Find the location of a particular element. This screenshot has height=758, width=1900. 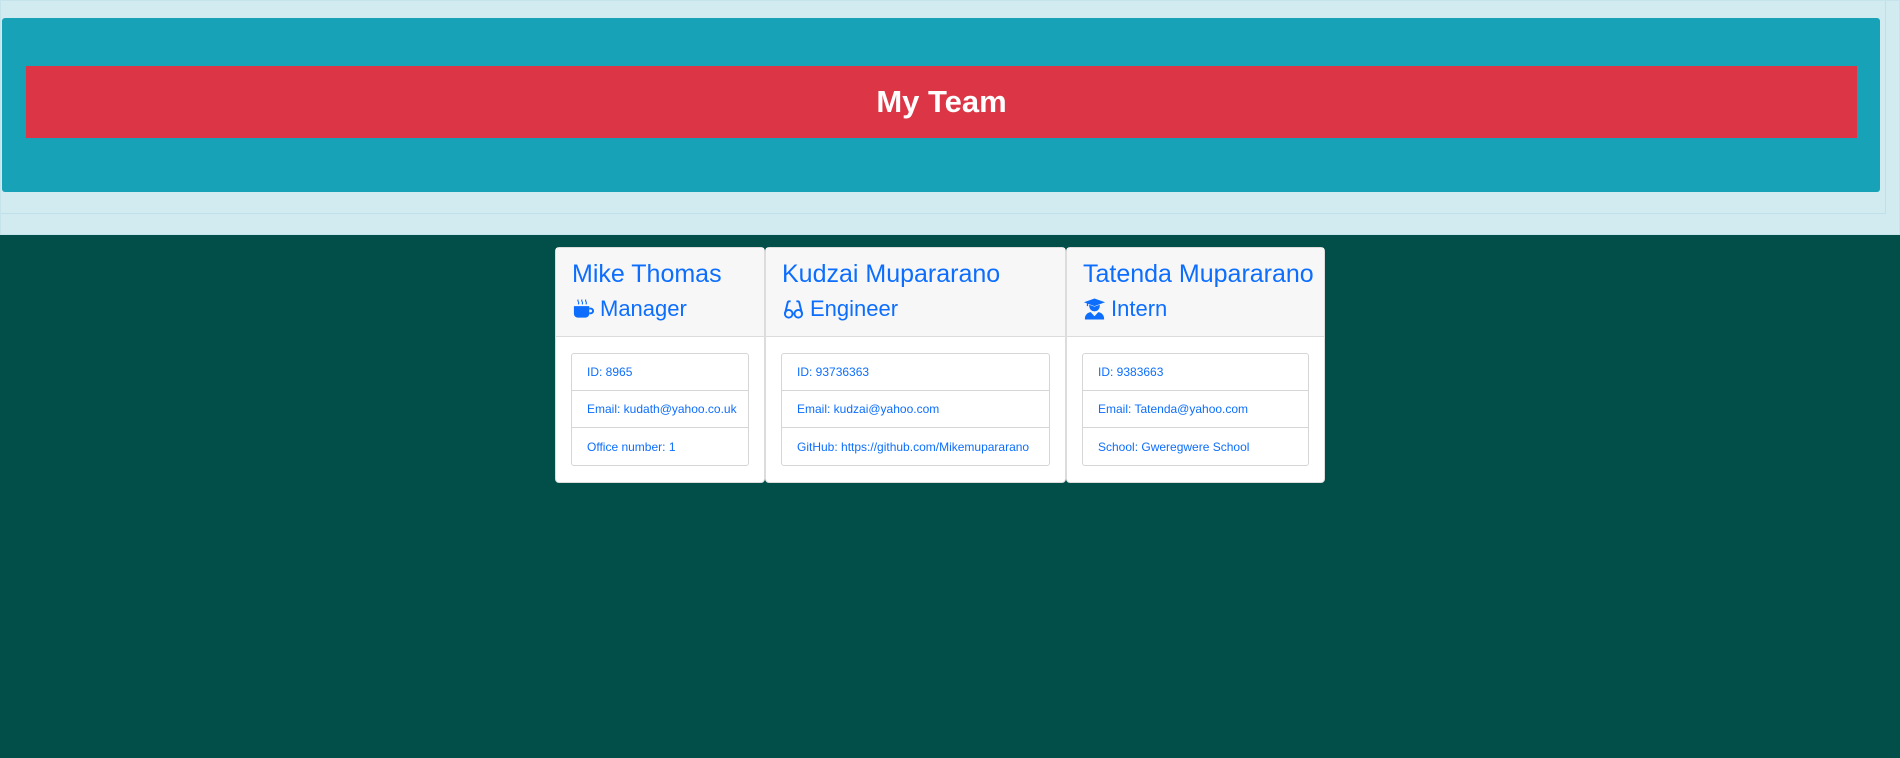

page-title: My Team is located at coordinates (941, 101).